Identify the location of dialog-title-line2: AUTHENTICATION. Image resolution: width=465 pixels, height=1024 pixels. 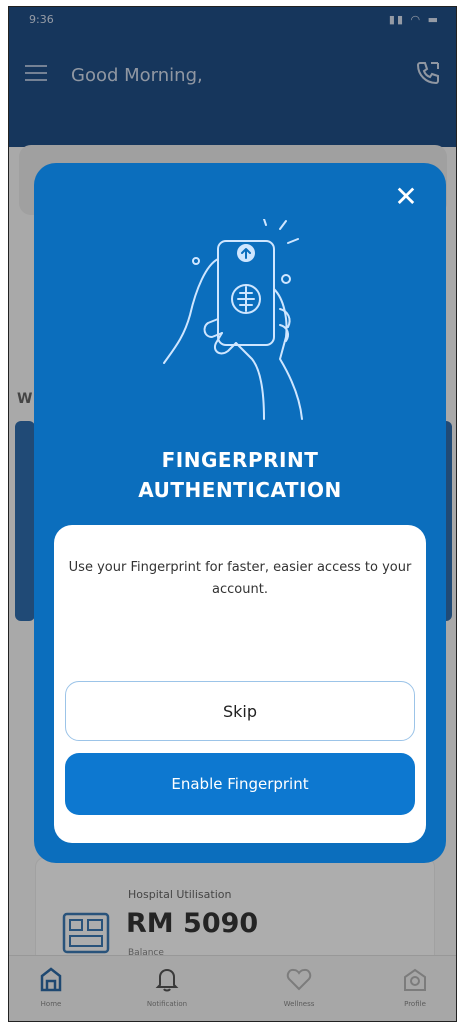
(240, 490).